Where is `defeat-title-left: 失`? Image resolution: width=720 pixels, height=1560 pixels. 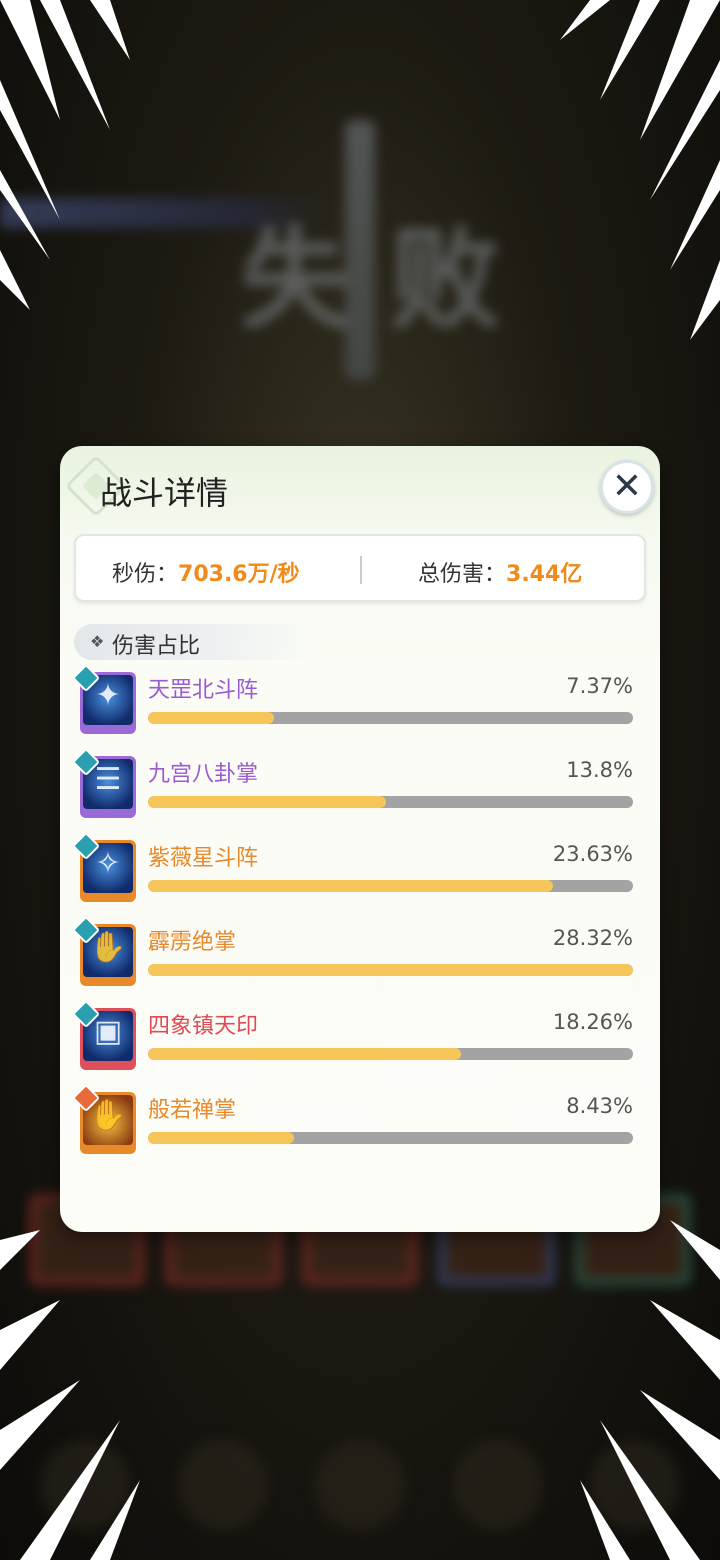
defeat-title-left: 失 is located at coordinates (295, 280).